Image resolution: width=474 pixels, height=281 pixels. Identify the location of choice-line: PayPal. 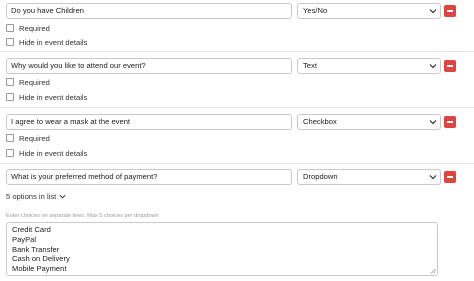
(24, 239).